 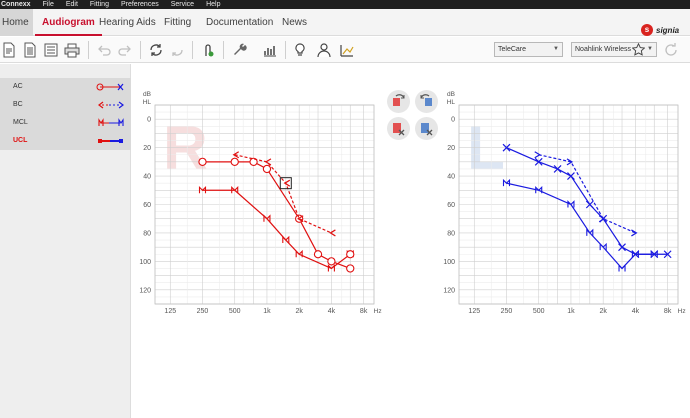 What do you see at coordinates (110, 87) in the screenshot?
I see `ac-symbol-icon` at bounding box center [110, 87].